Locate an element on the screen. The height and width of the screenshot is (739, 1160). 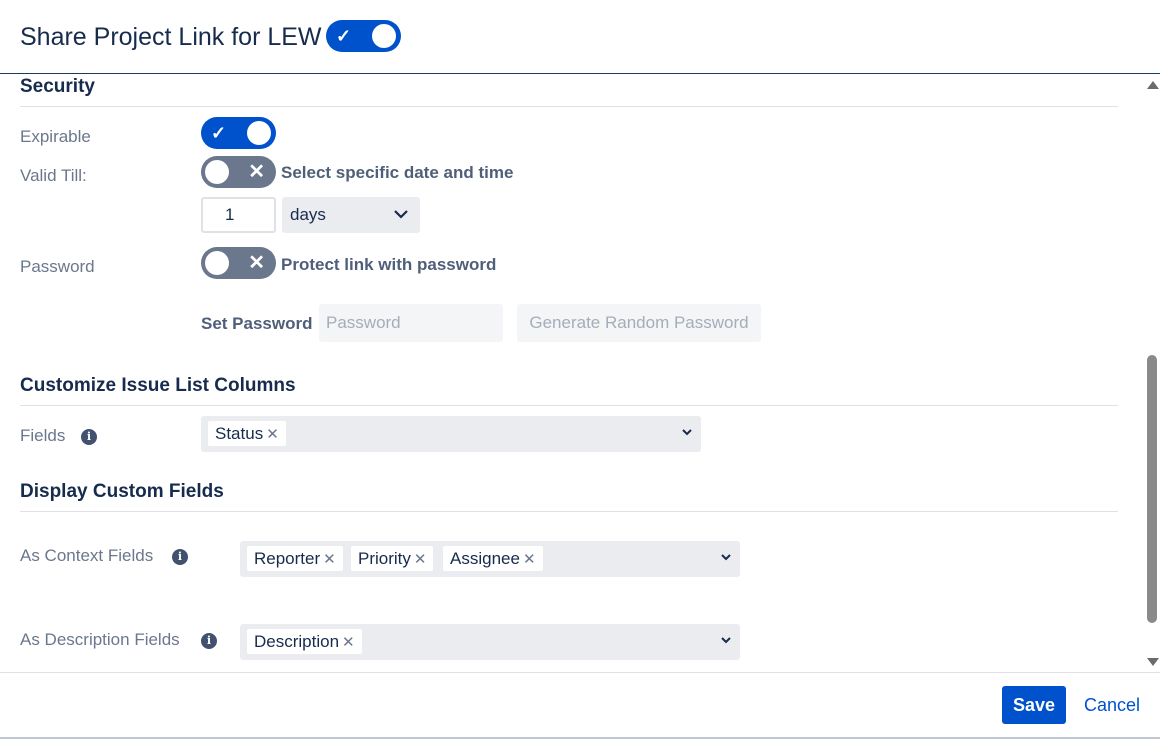
section-title-security: Security is located at coordinates (57, 86).